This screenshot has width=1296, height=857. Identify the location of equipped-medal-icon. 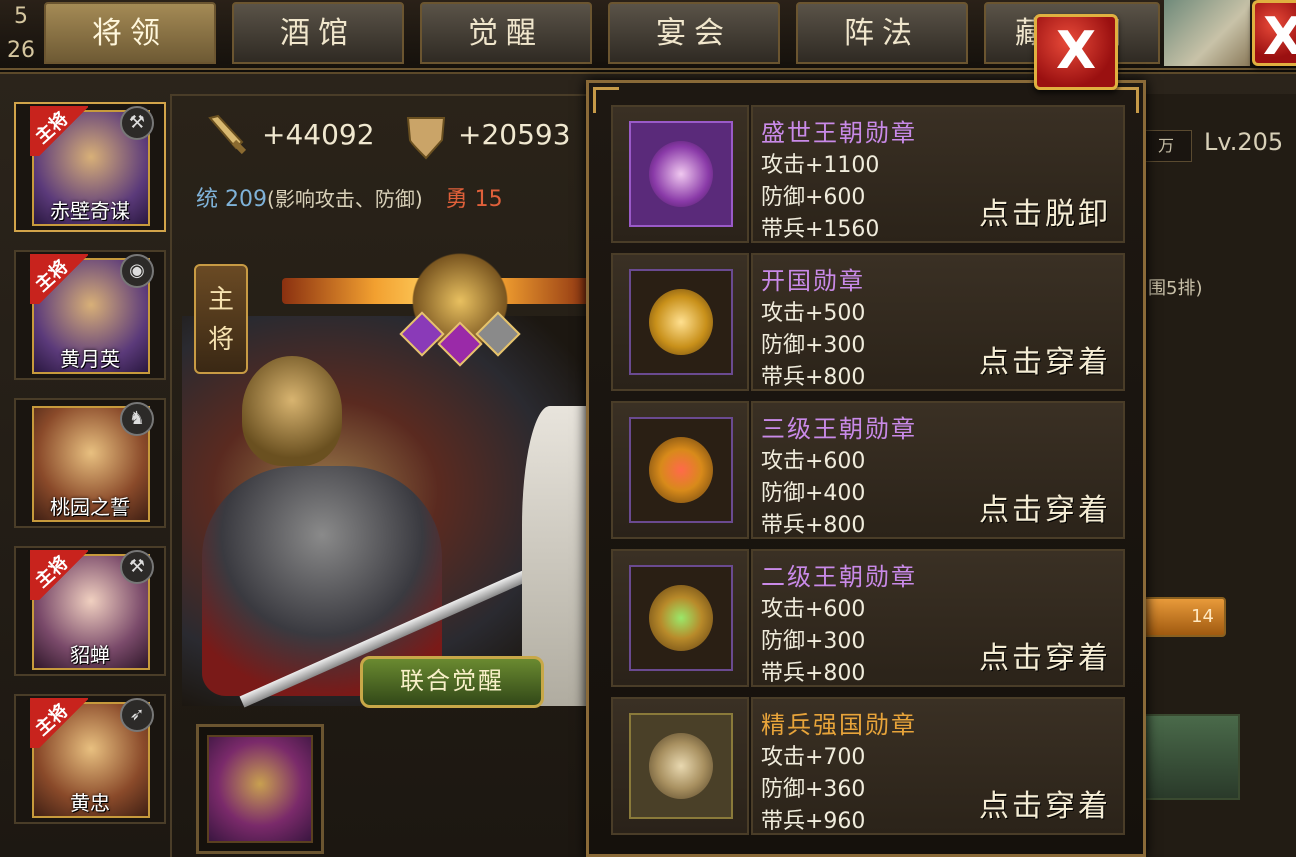
(260, 789).